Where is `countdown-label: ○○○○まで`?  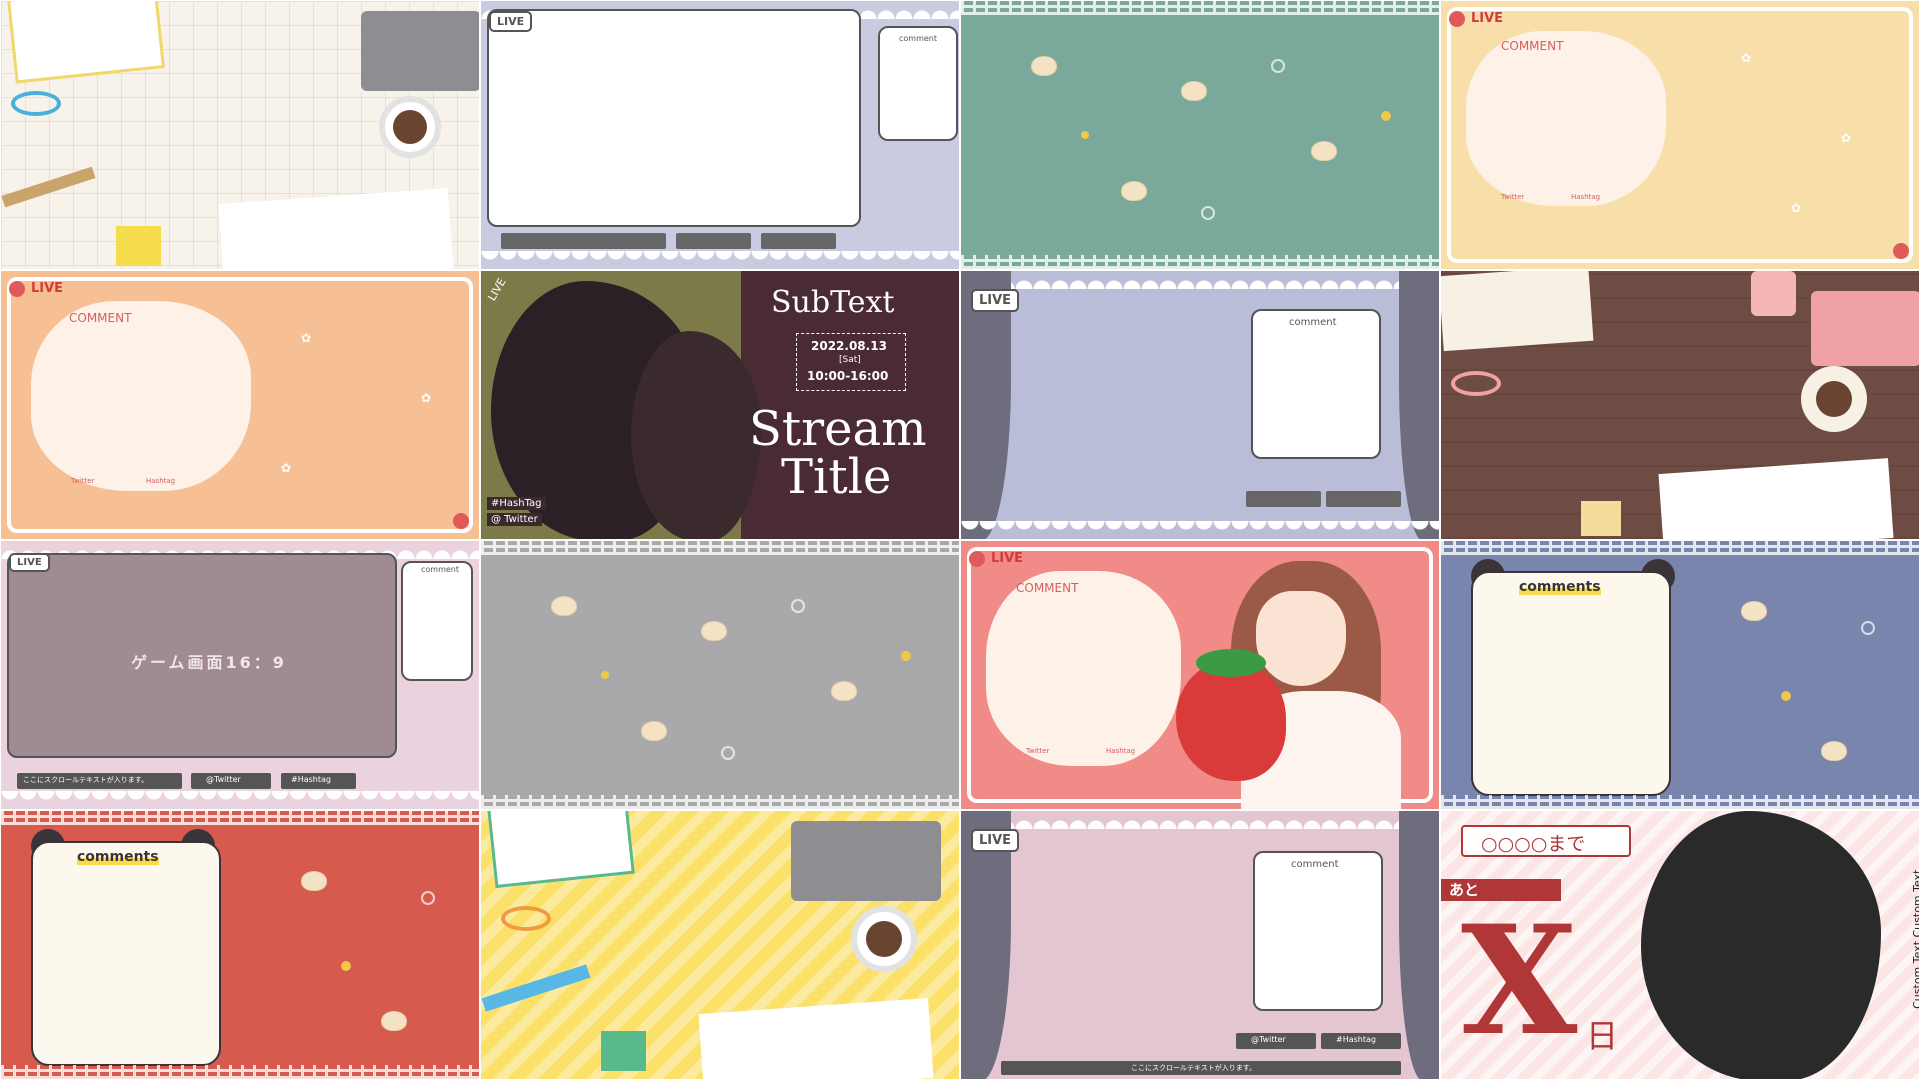 countdown-label: ○○○○まで is located at coordinates (1533, 844).